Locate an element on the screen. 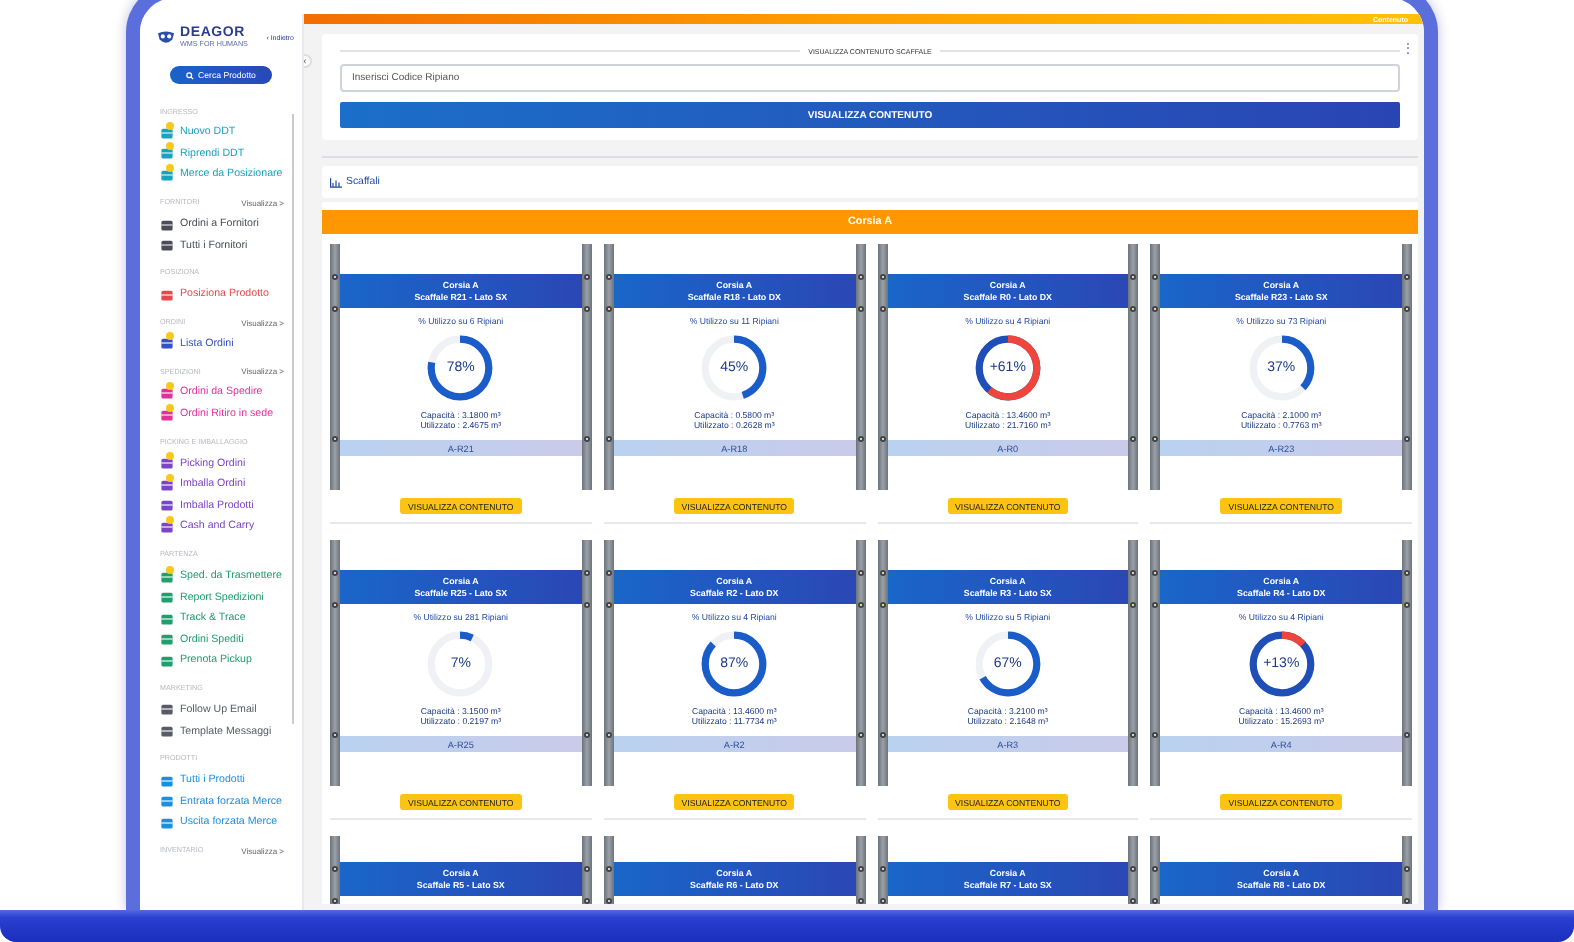  logo-icon is located at coordinates (166, 37).